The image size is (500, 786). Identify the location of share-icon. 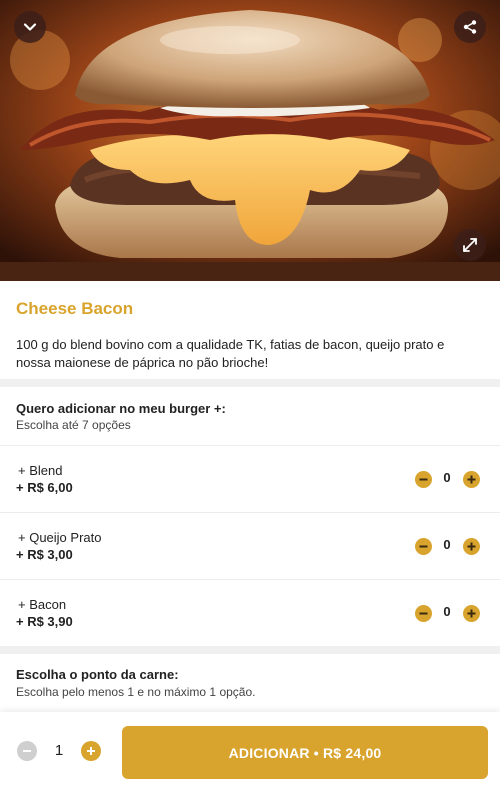
(470, 27).